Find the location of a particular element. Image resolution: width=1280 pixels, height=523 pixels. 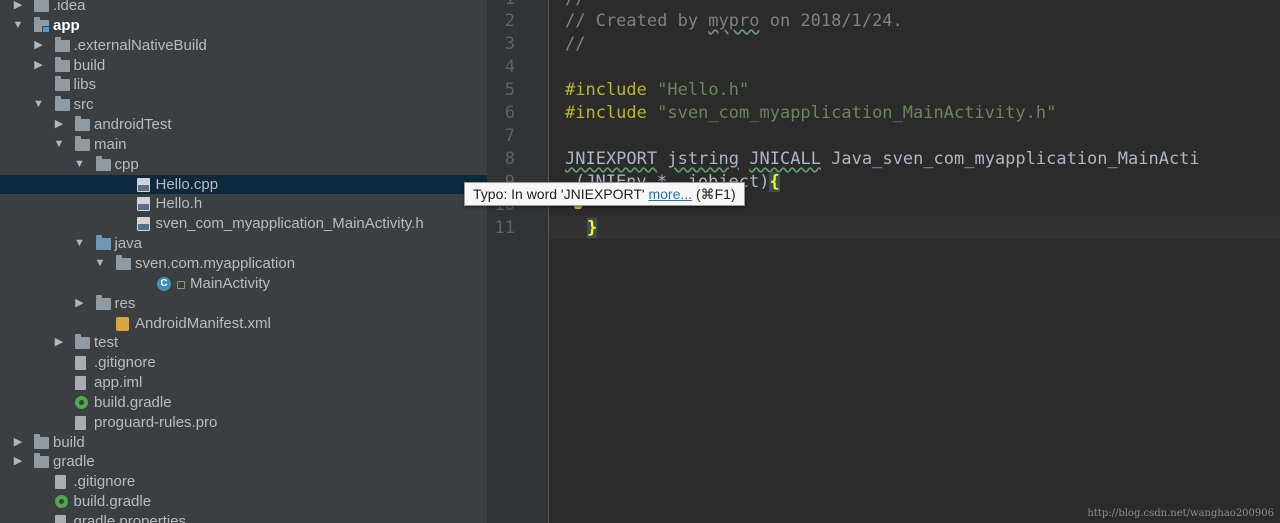

tree-item-libs: libs is located at coordinates (243, 85).